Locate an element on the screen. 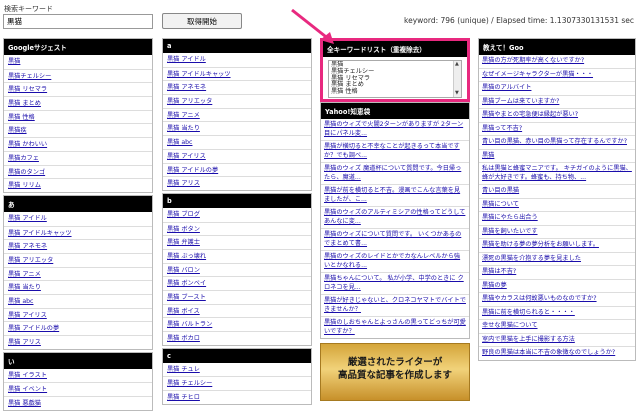  scroll-down-icon: ▼ is located at coordinates (457, 93).